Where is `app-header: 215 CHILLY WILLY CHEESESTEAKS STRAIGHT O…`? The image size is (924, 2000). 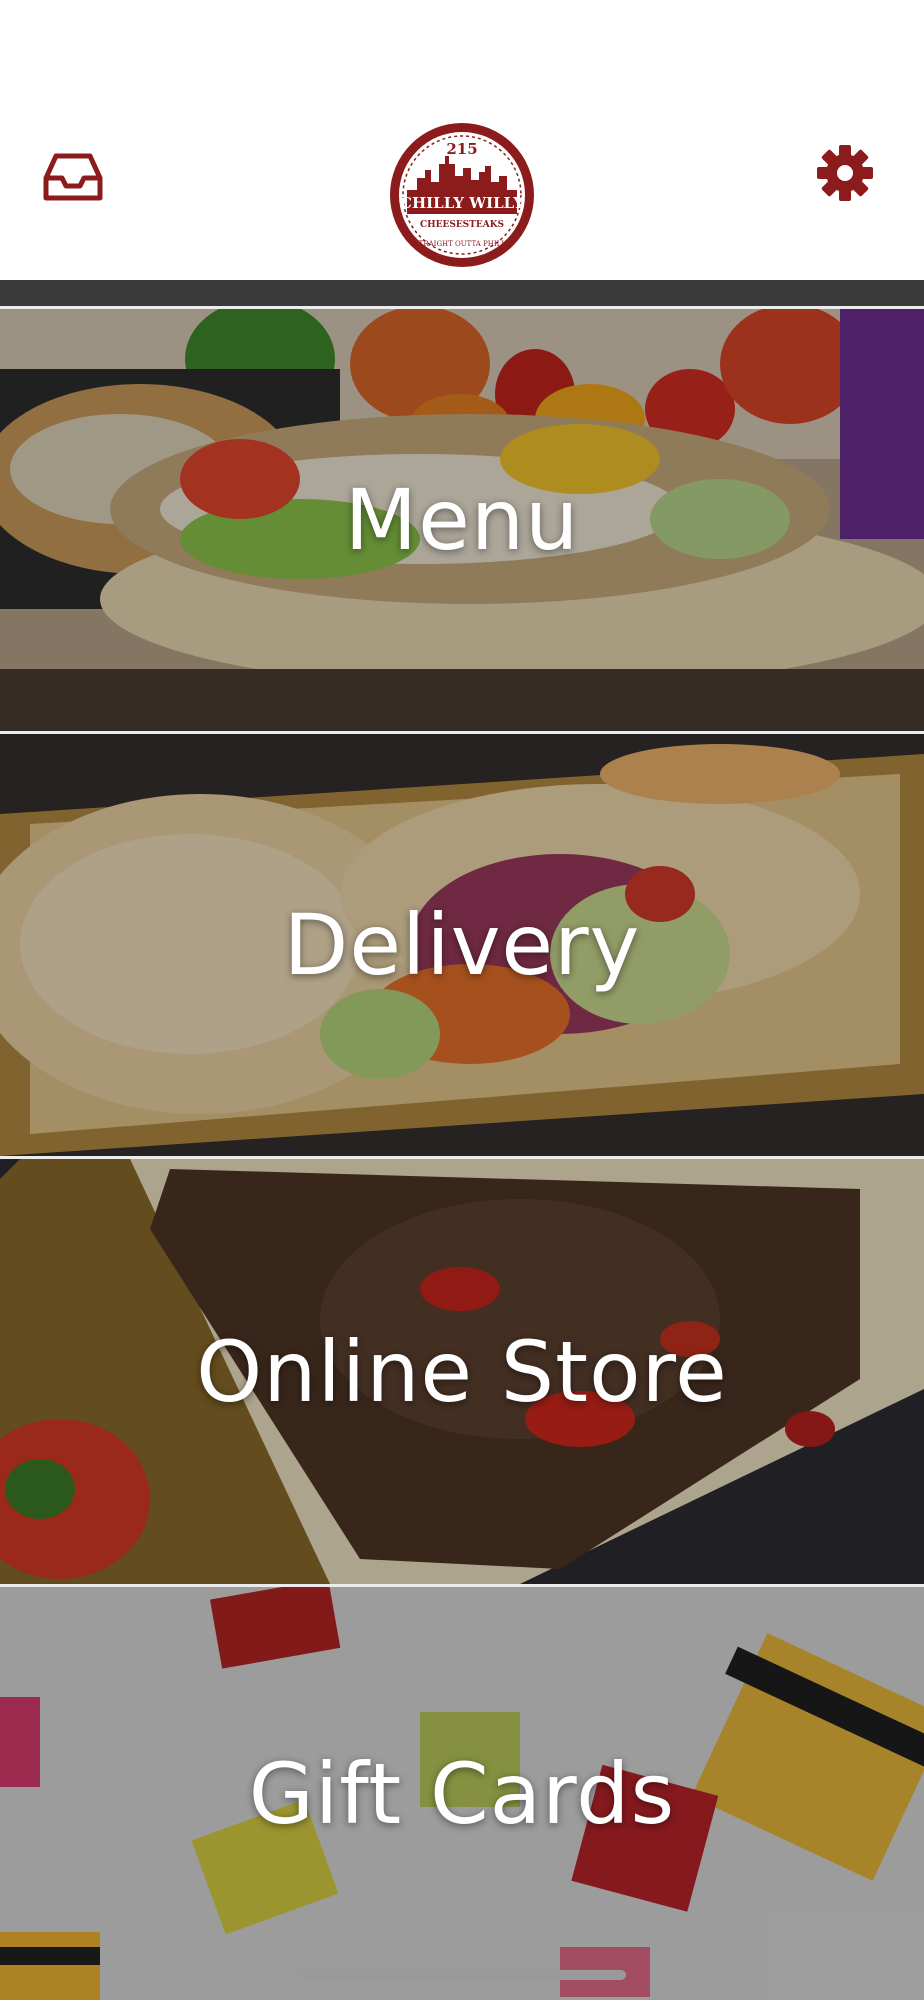
app-header: 215 CHILLY WILLY CHEESESTEAKS STRAIGHT O… is located at coordinates (462, 195).